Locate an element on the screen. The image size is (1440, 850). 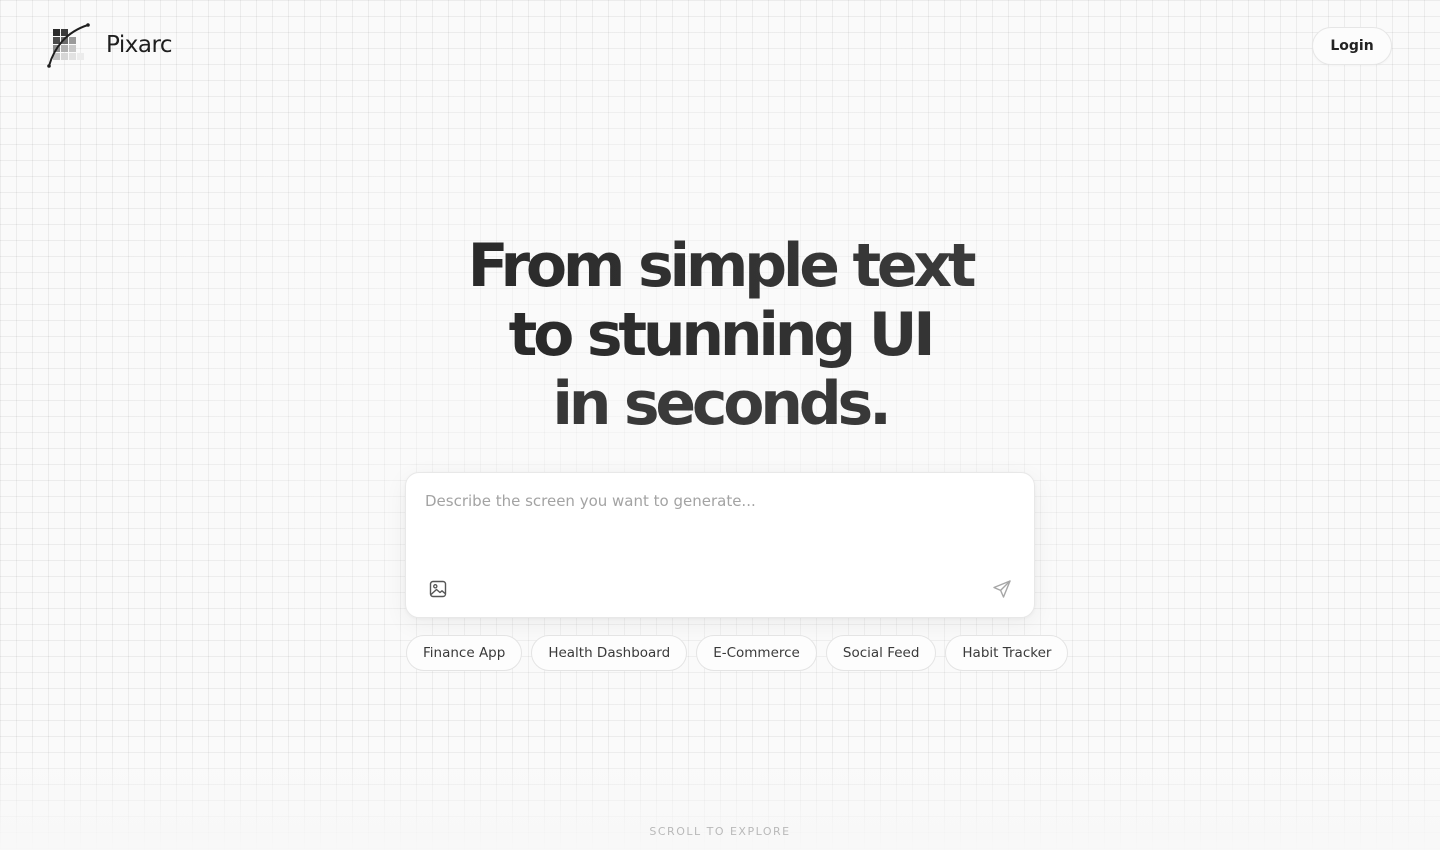
hero-title-line-3: in seconds. is located at coordinates (720, 404).